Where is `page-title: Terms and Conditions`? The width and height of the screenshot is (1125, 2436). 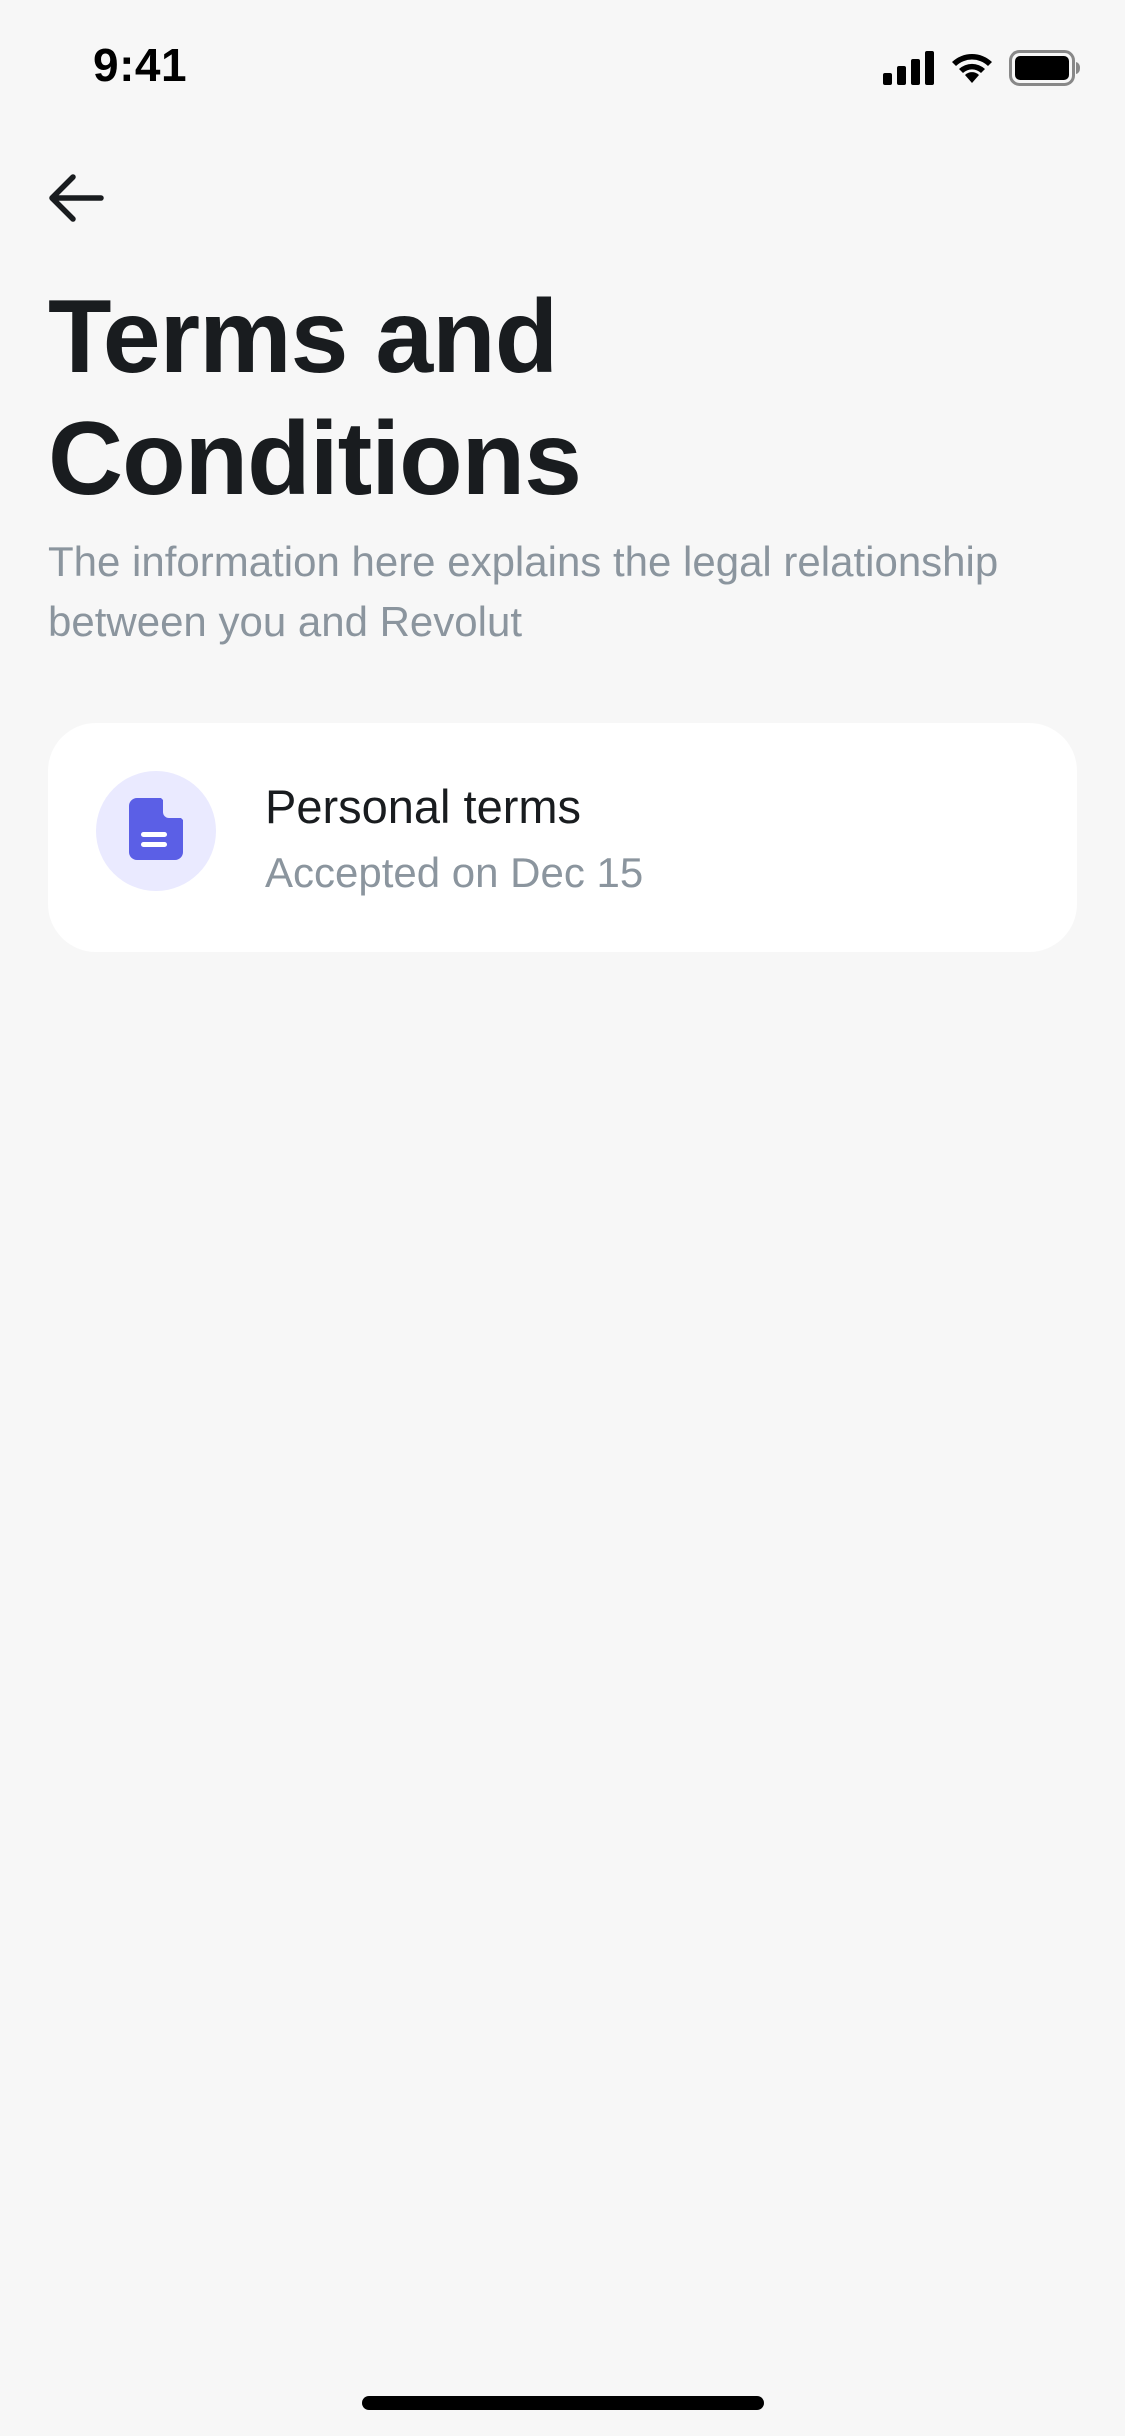 page-title: Terms and Conditions is located at coordinates (315, 398).